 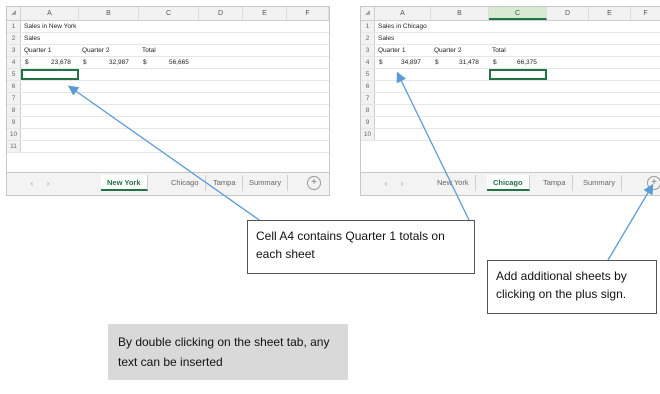 I want to click on cell-b4: 31,478, so click(x=469, y=62).